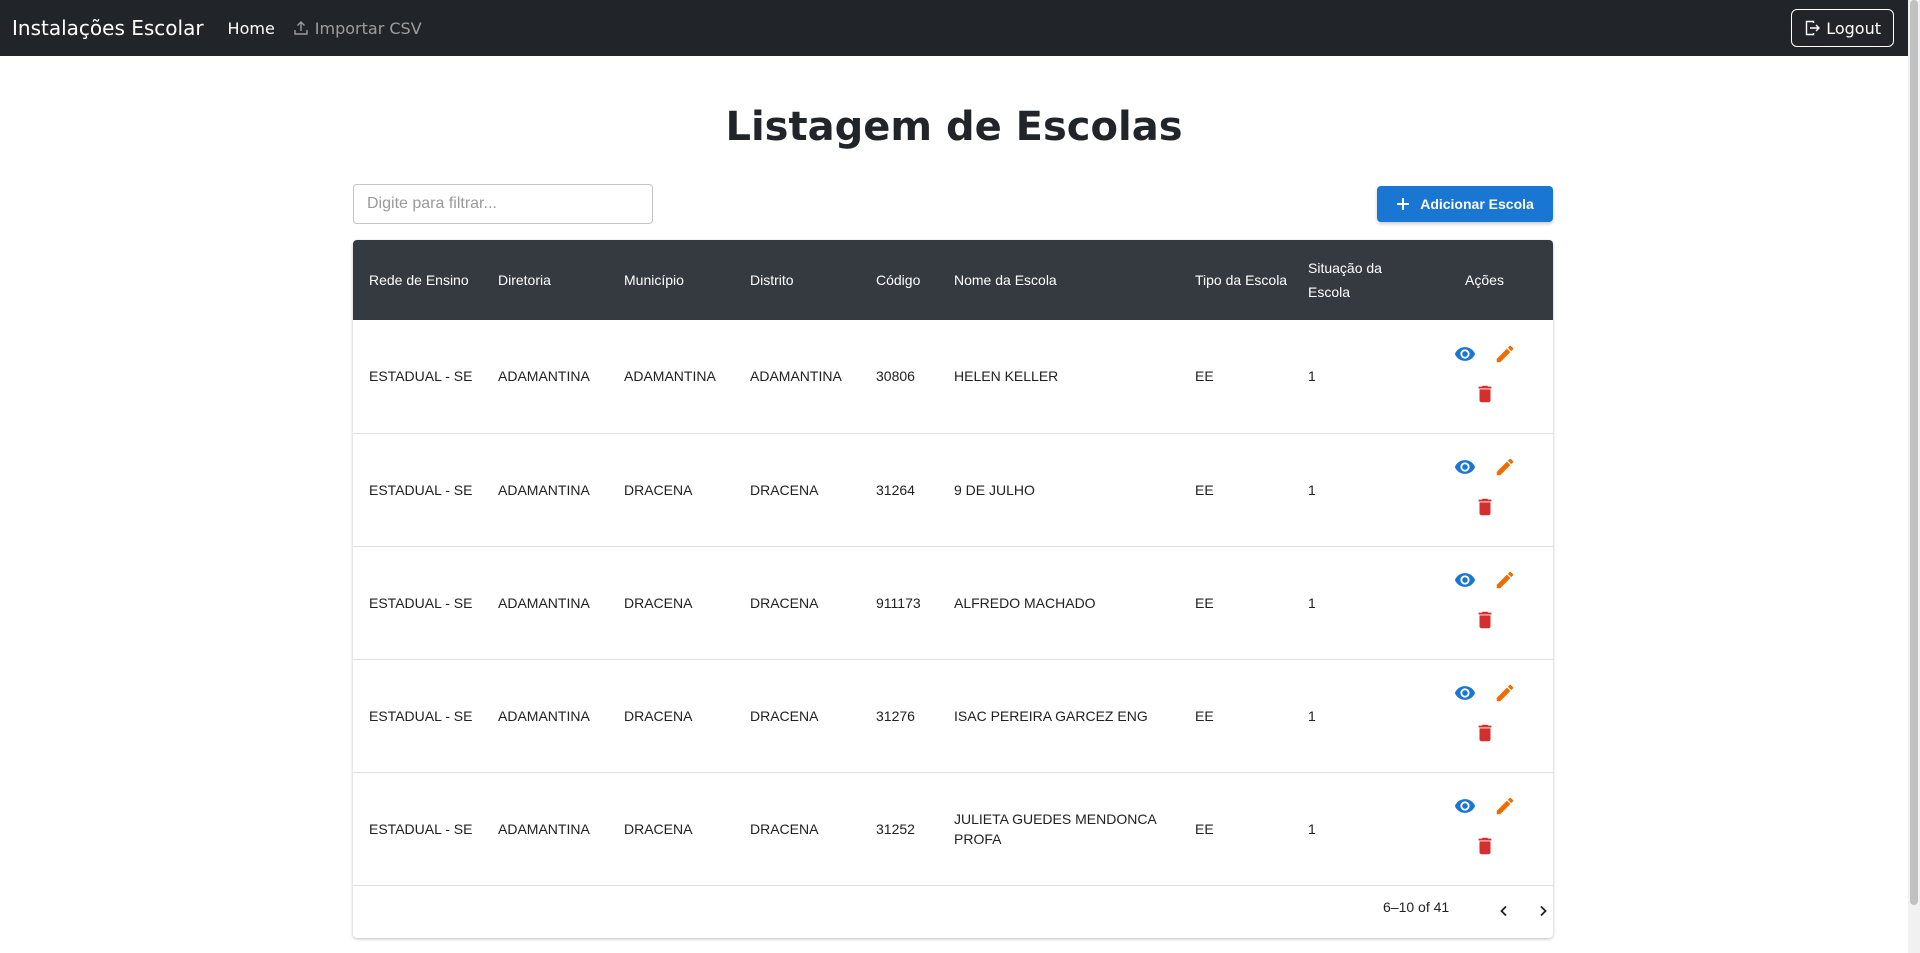  Describe the element at coordinates (1403, 204) in the screenshot. I see `plus-icon` at that location.